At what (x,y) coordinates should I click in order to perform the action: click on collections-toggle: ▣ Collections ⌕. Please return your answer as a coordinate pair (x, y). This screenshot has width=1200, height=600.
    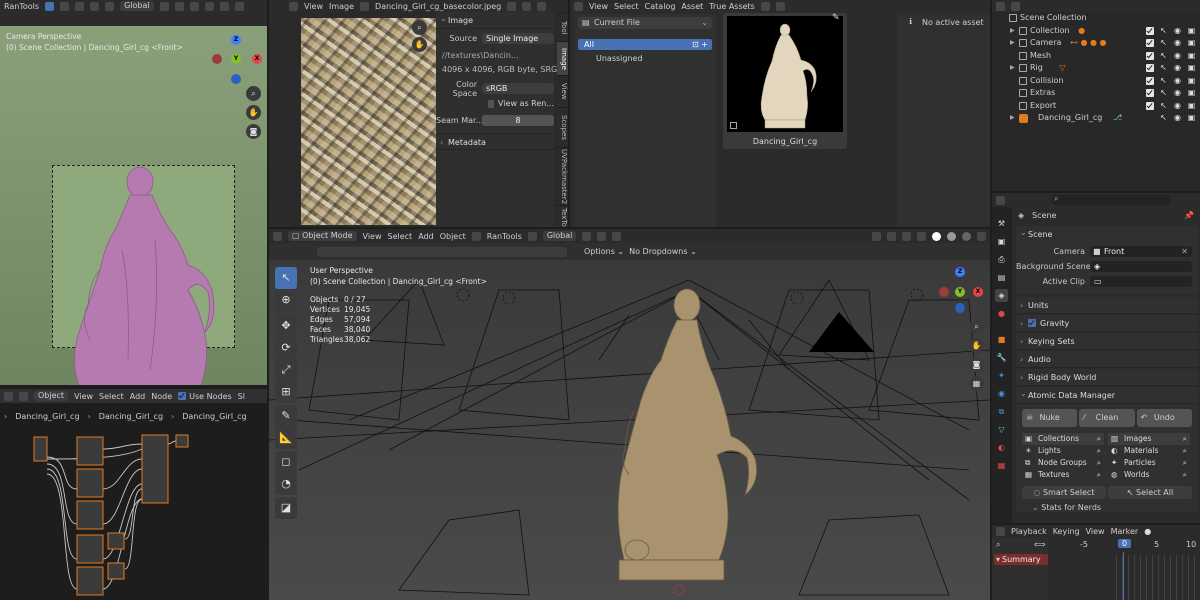
    Looking at the image, I should click on (1063, 439).